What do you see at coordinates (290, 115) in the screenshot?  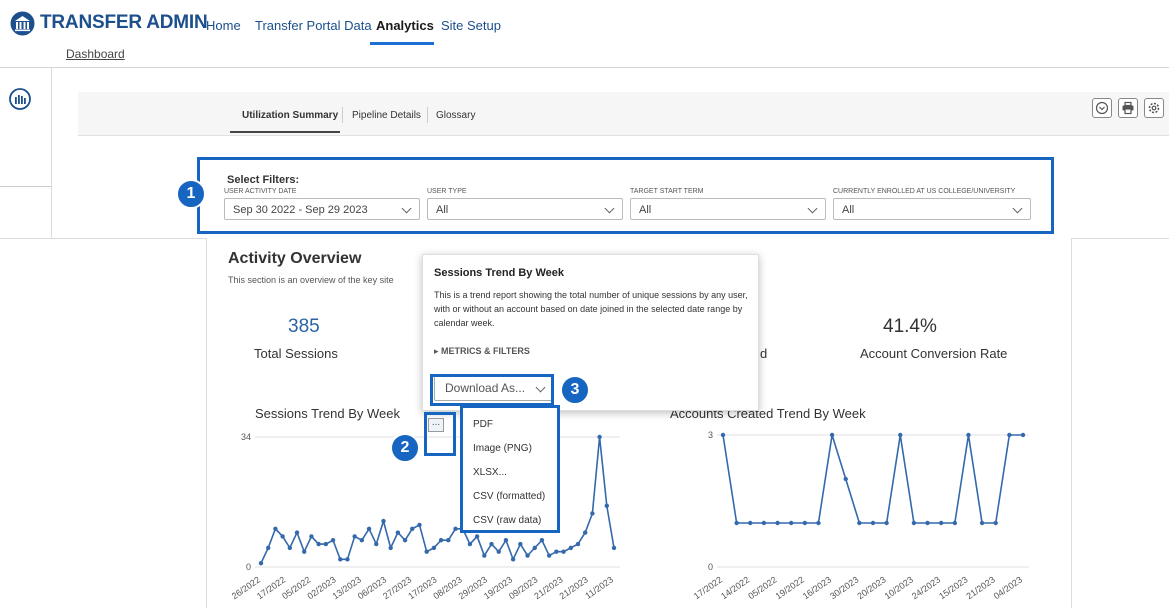 I see `tab-utilization-summary: Utilization Summary` at bounding box center [290, 115].